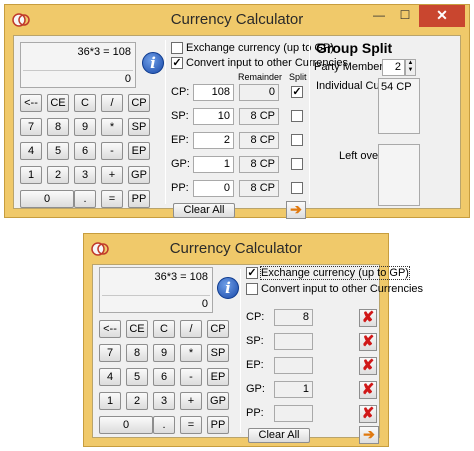 The width and height of the screenshot is (474, 451). I want to click on cp-input: 108, so click(213, 92).